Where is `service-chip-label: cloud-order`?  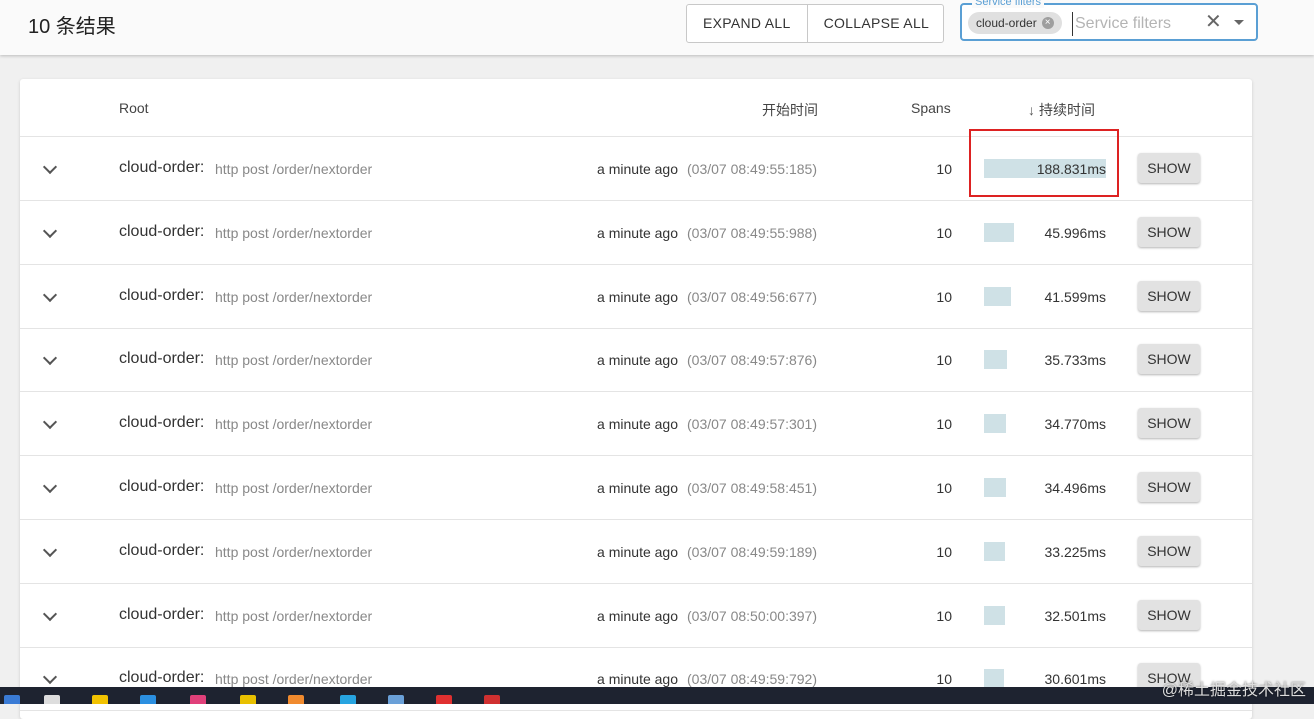 service-chip-label: cloud-order is located at coordinates (1006, 23).